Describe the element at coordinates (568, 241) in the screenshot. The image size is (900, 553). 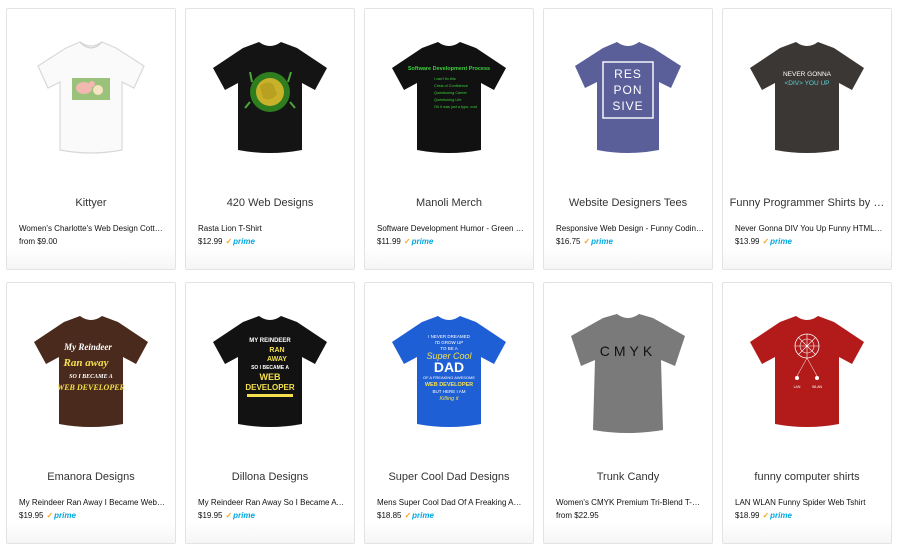
I see `price: $16.75` at that location.